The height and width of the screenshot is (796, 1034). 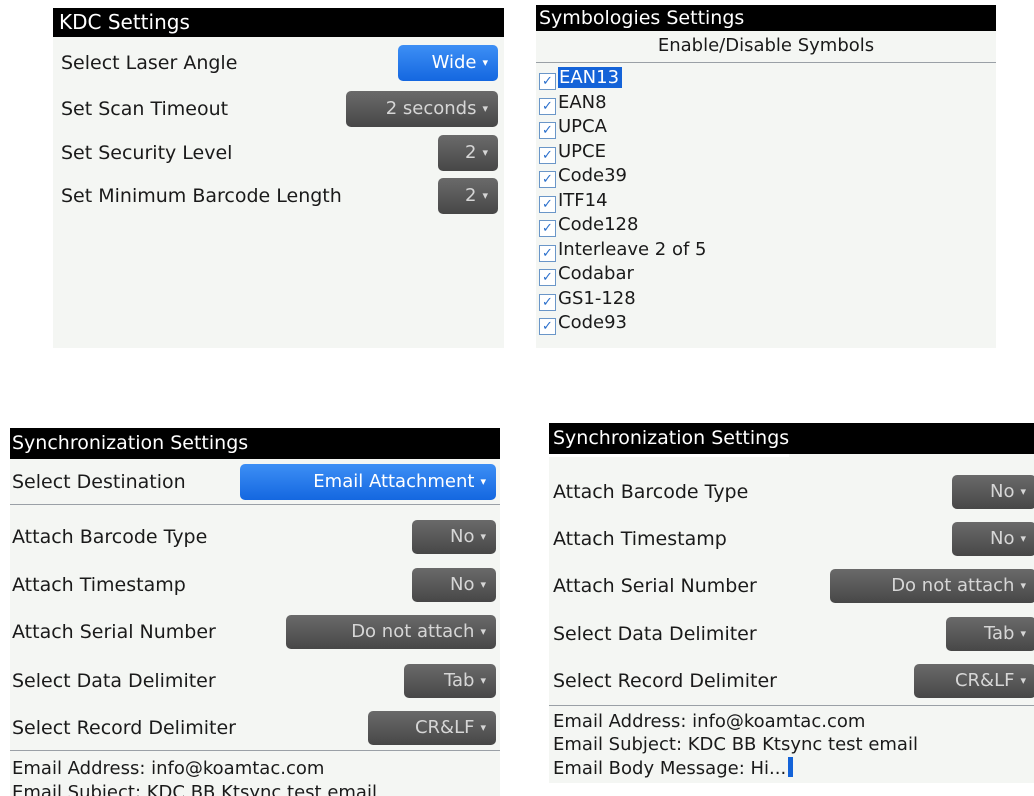 I want to click on symbol-item: ✓ GS1-128, so click(x=587, y=299).